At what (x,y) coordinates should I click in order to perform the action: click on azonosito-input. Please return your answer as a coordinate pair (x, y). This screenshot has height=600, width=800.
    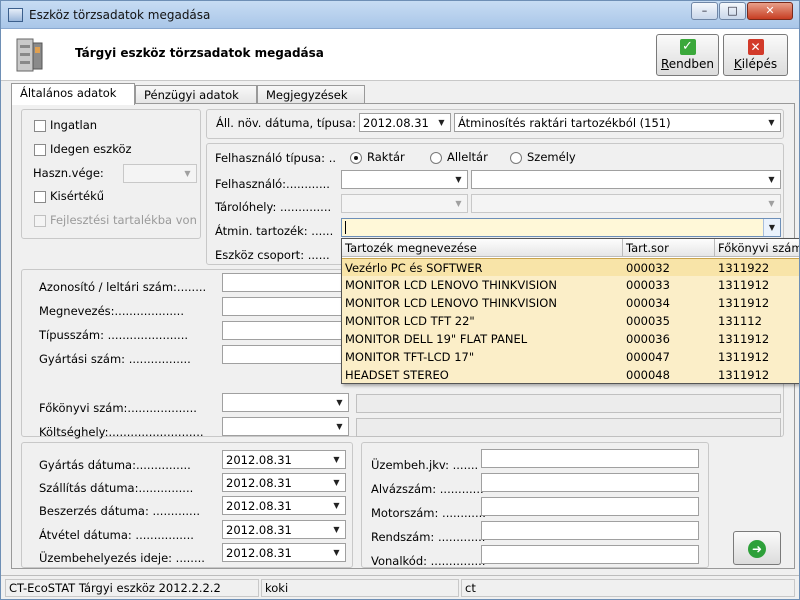
    Looking at the image, I should click on (282, 282).